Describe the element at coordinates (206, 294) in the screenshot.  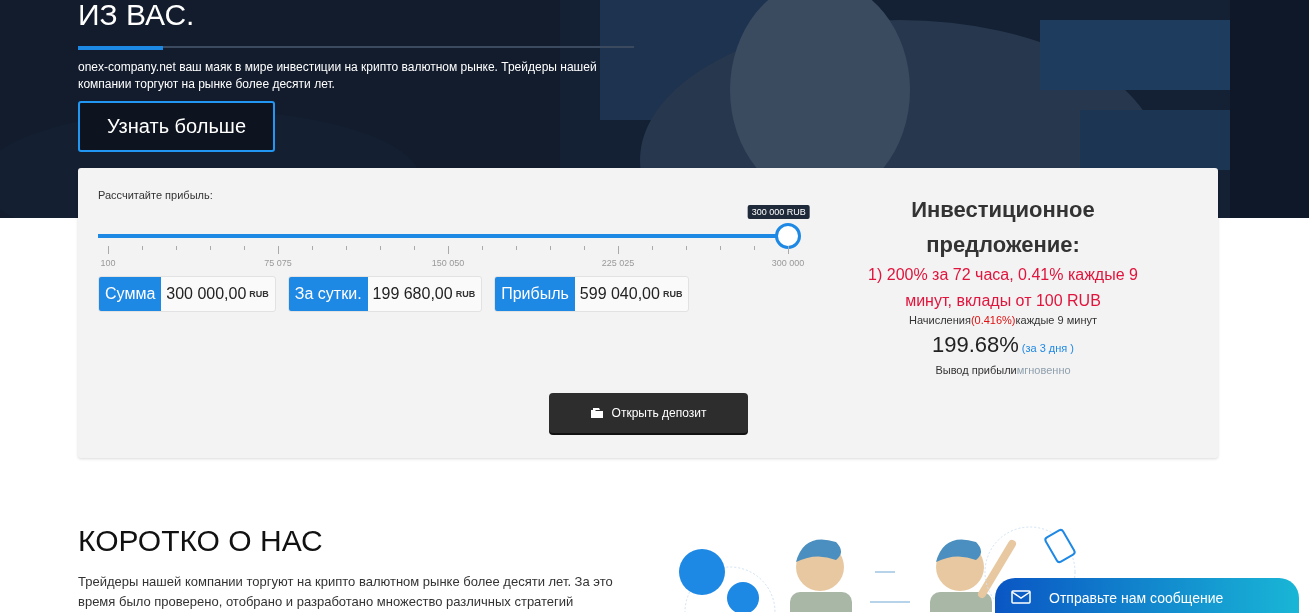
I see `result-value: 300 000,00` at that location.